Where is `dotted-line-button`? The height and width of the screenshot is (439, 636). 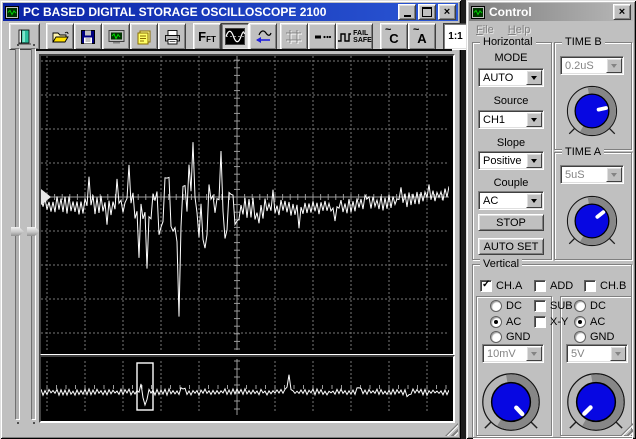 dotted-line-button is located at coordinates (322, 36).